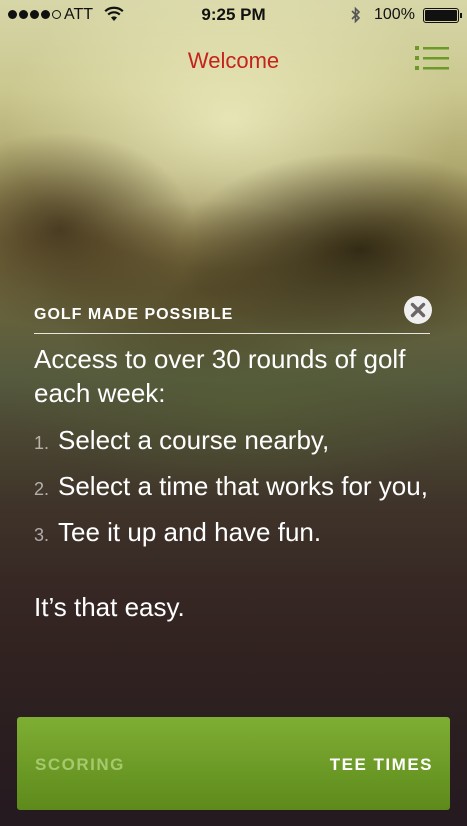  What do you see at coordinates (381, 765) in the screenshot?
I see `tab-tee-times: TEE TIMES` at bounding box center [381, 765].